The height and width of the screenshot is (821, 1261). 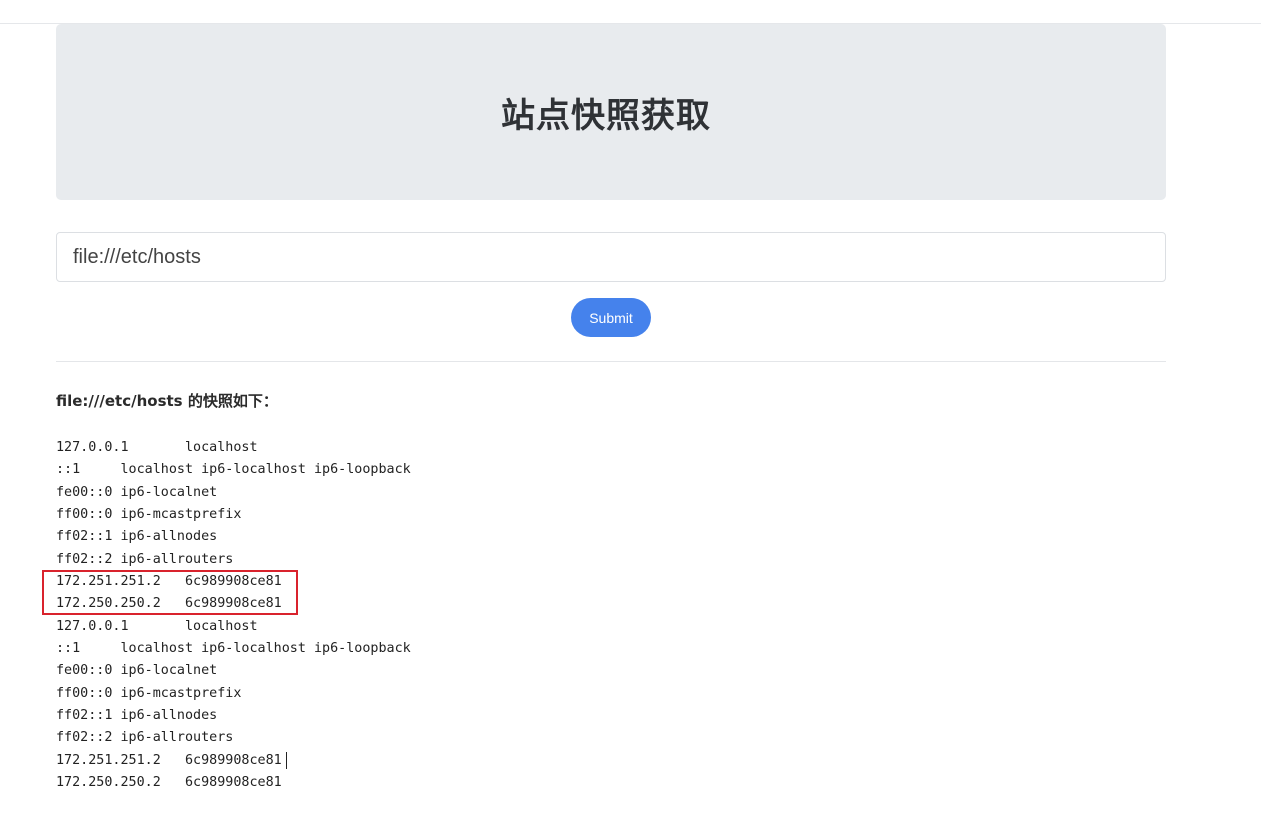 What do you see at coordinates (606, 115) in the screenshot?
I see `page-title: 站点快照获取` at bounding box center [606, 115].